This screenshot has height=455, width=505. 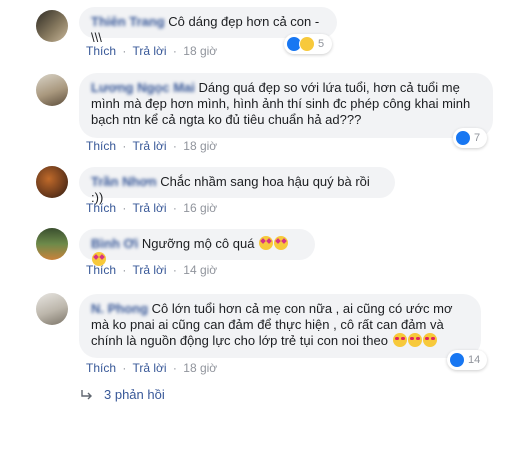 What do you see at coordinates (200, 270) in the screenshot?
I see `comment-timestamp: 14 giờ` at bounding box center [200, 270].